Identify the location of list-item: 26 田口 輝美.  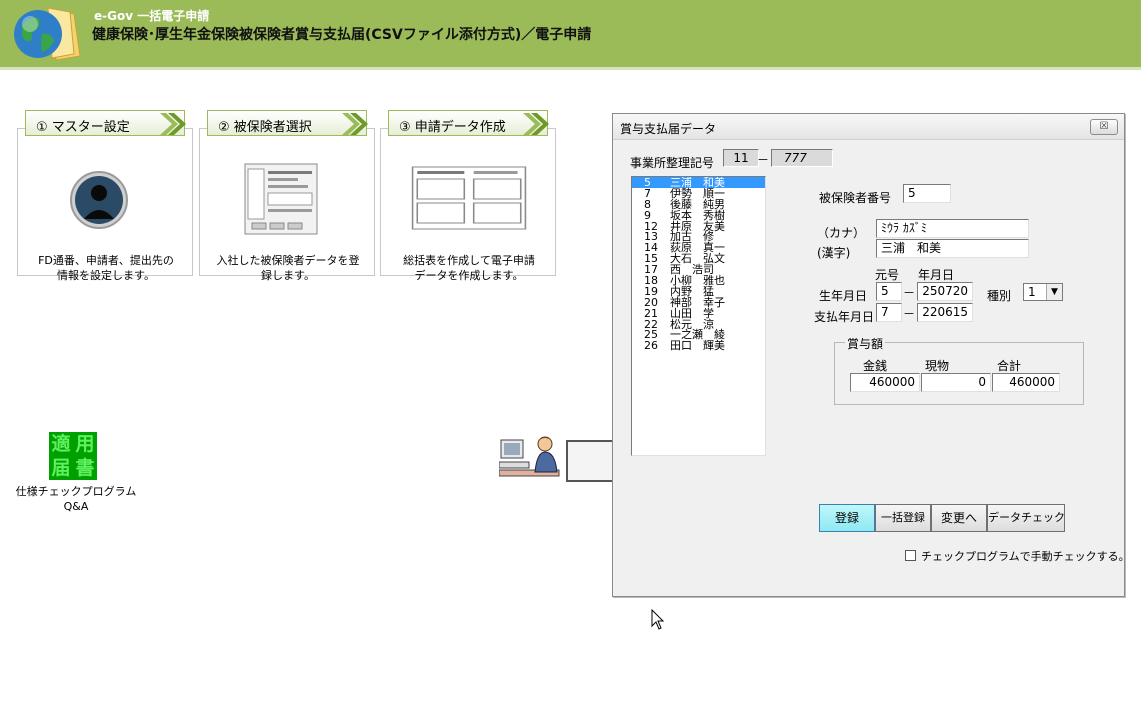
(698, 345).